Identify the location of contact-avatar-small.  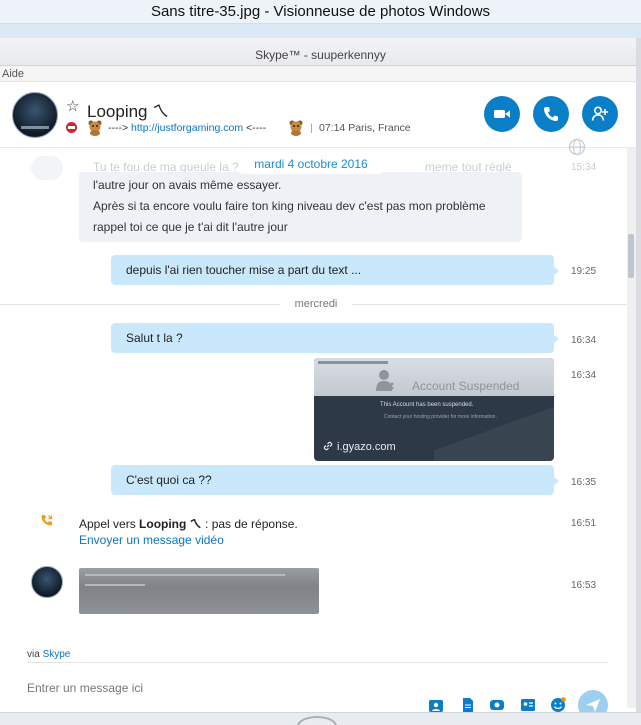
(47, 582).